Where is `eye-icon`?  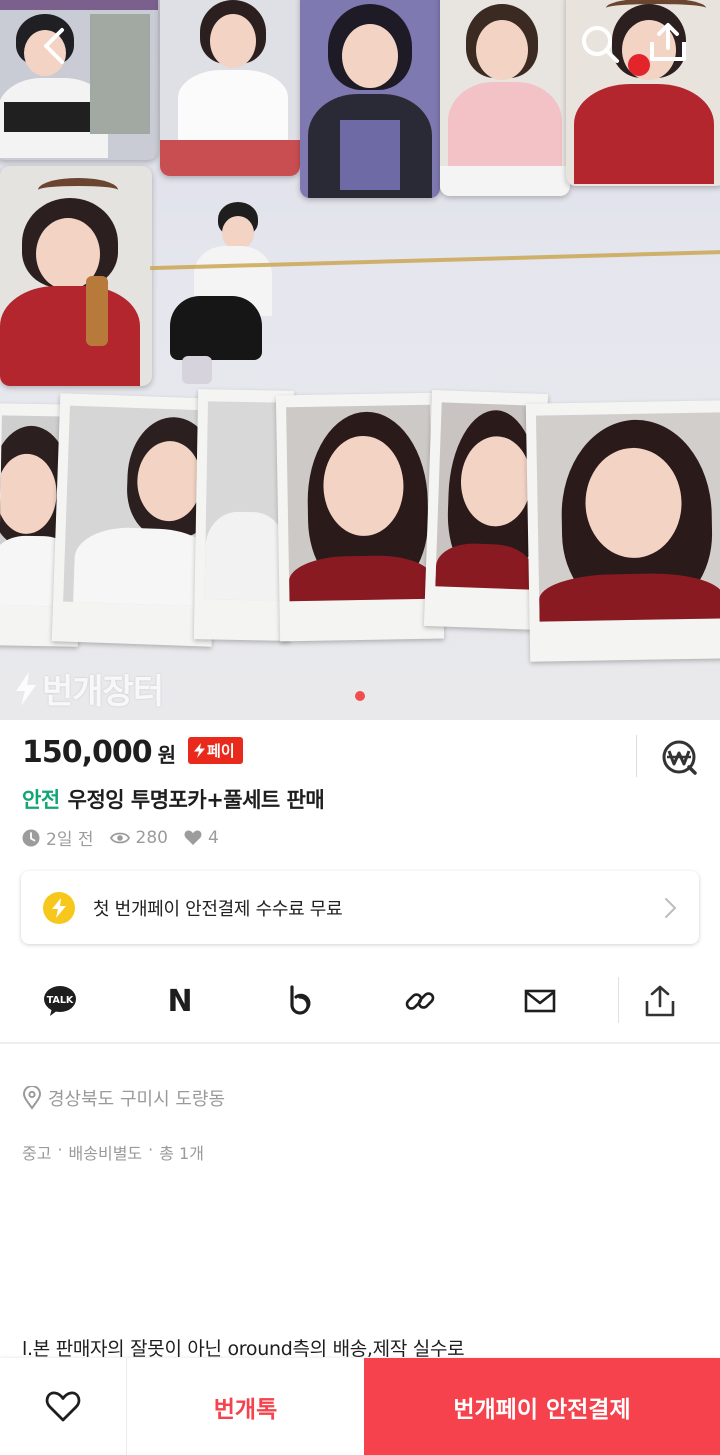 eye-icon is located at coordinates (119, 837).